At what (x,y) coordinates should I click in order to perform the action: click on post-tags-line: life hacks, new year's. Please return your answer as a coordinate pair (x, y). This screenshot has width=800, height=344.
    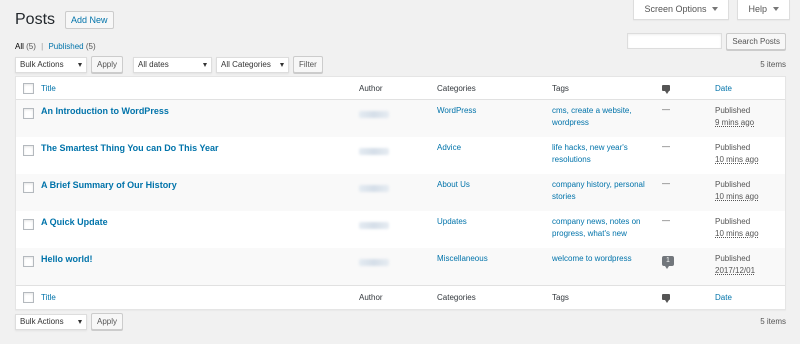
    Looking at the image, I should click on (590, 147).